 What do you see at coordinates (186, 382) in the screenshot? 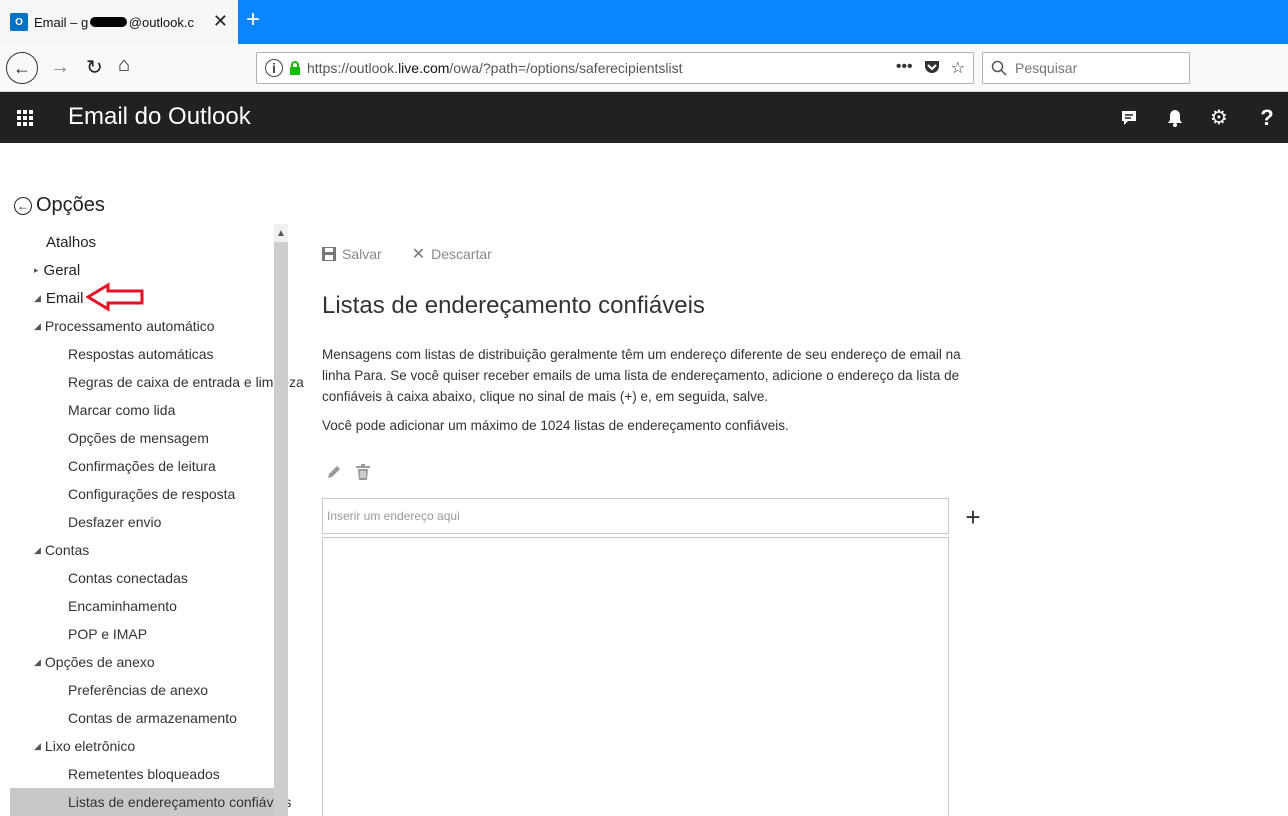
I see `sidebar-item-label: Regras de caixa de entrada e limpeza` at bounding box center [186, 382].